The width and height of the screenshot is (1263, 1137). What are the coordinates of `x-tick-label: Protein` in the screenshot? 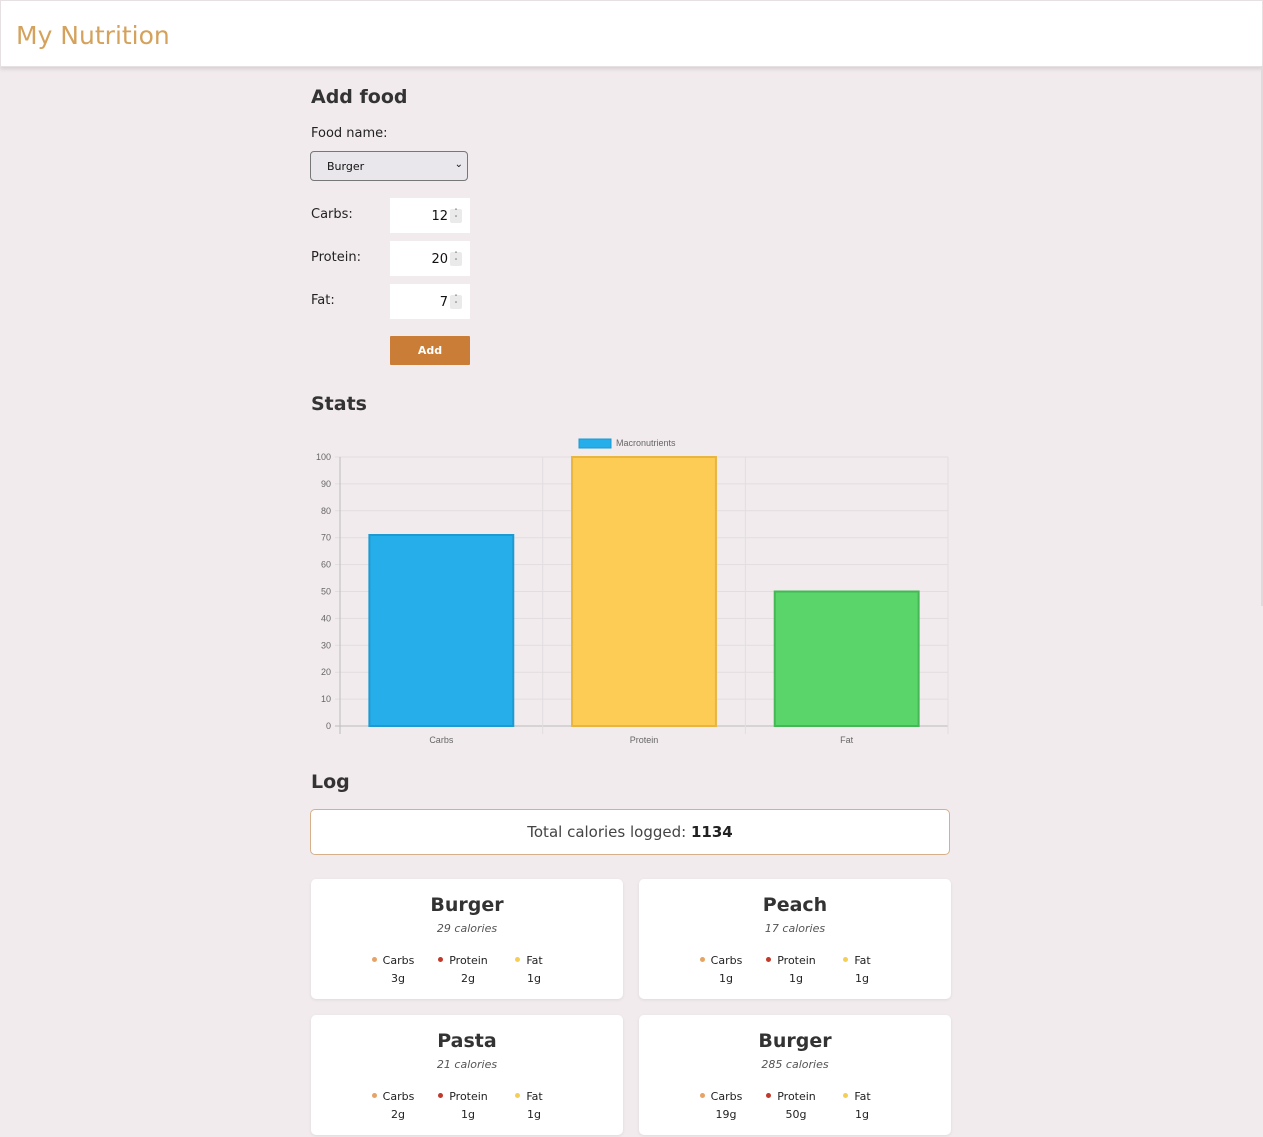 It's located at (644, 740).